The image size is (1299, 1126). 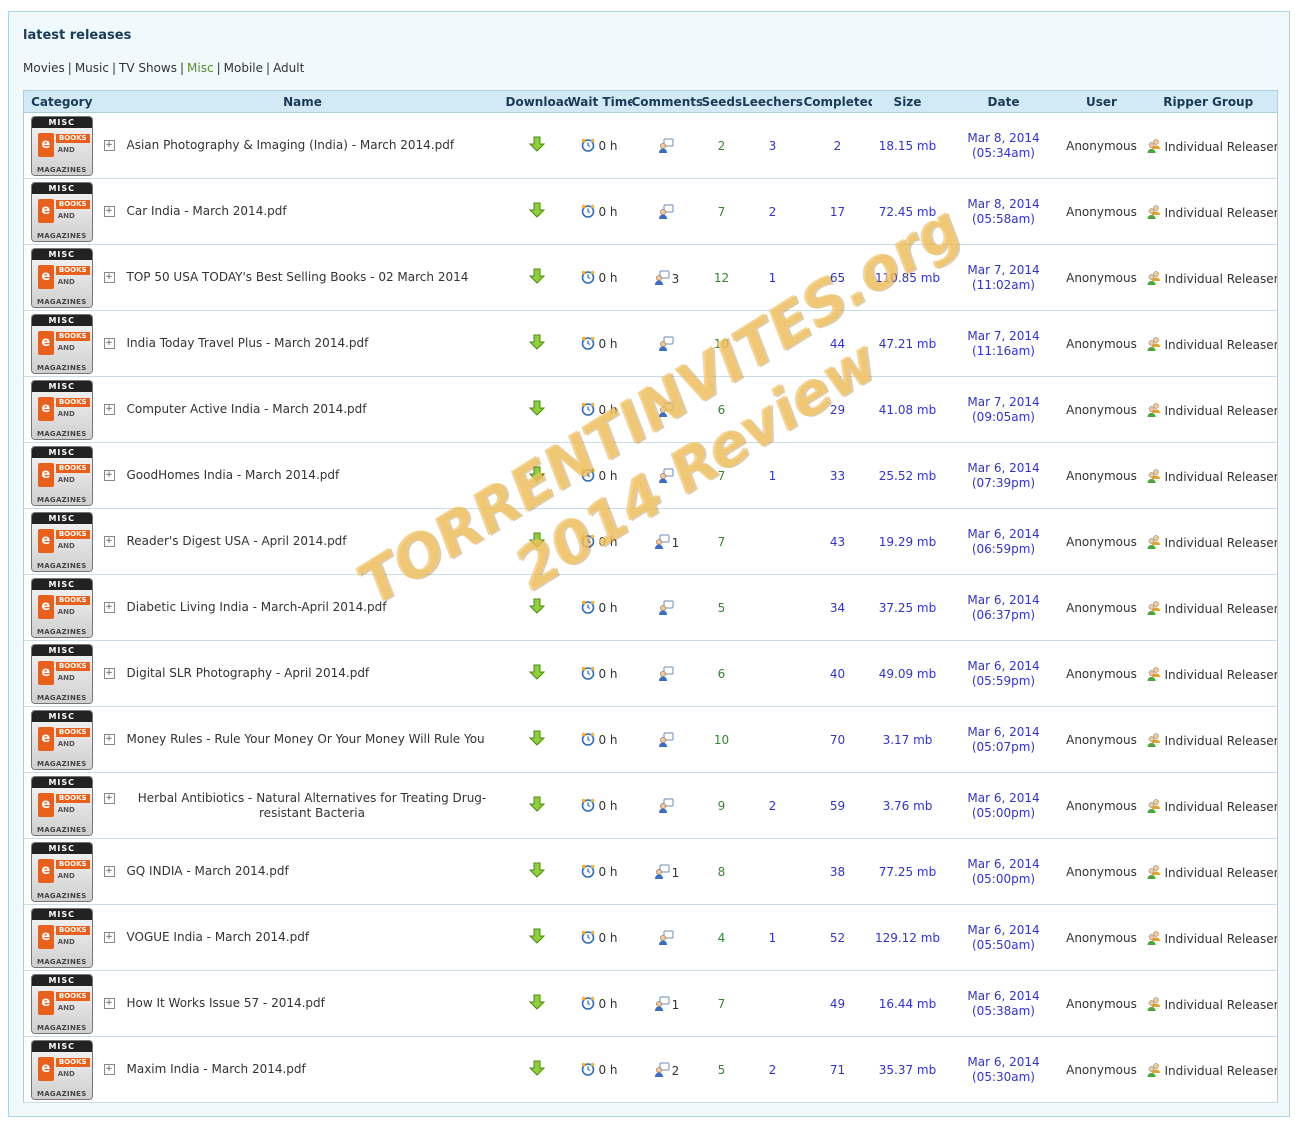 I want to click on column-header-ripper-group: Ripper Group, so click(x=1208, y=101).